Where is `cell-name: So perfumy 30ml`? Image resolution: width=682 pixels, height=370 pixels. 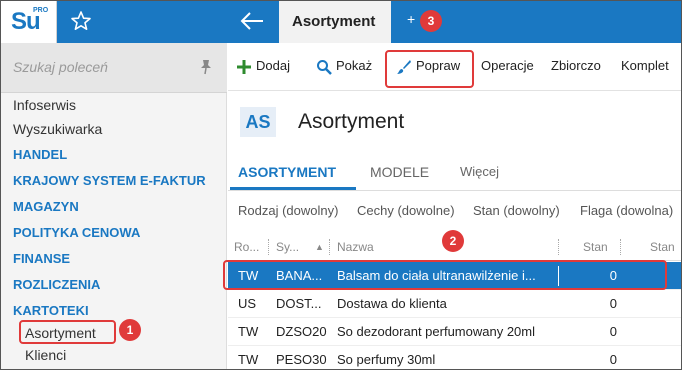 cell-name: So perfumy 30ml is located at coordinates (386, 359).